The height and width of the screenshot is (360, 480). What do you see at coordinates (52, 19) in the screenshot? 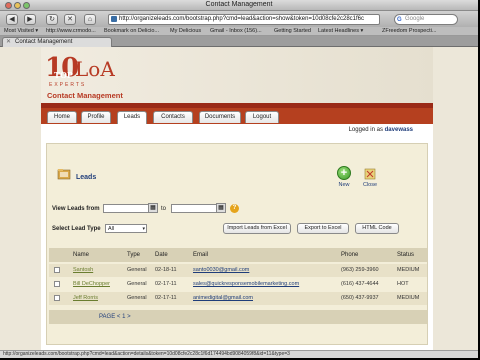
I see `reload-button: ↻` at bounding box center [52, 19].